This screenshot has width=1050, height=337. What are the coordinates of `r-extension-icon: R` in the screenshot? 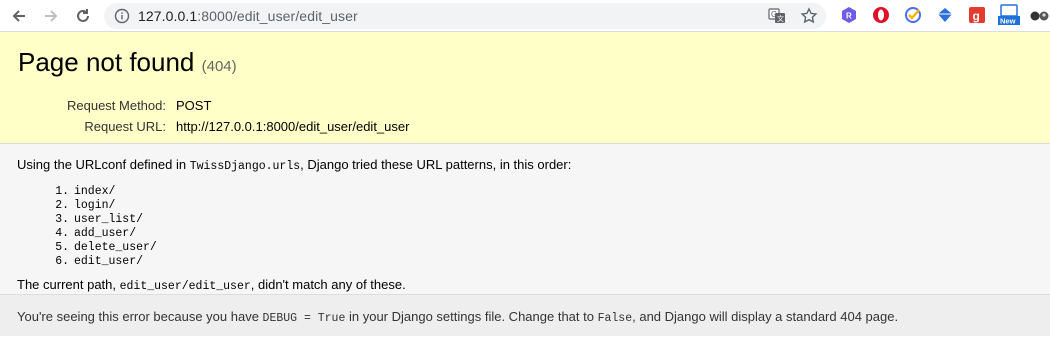 It's located at (849, 15).